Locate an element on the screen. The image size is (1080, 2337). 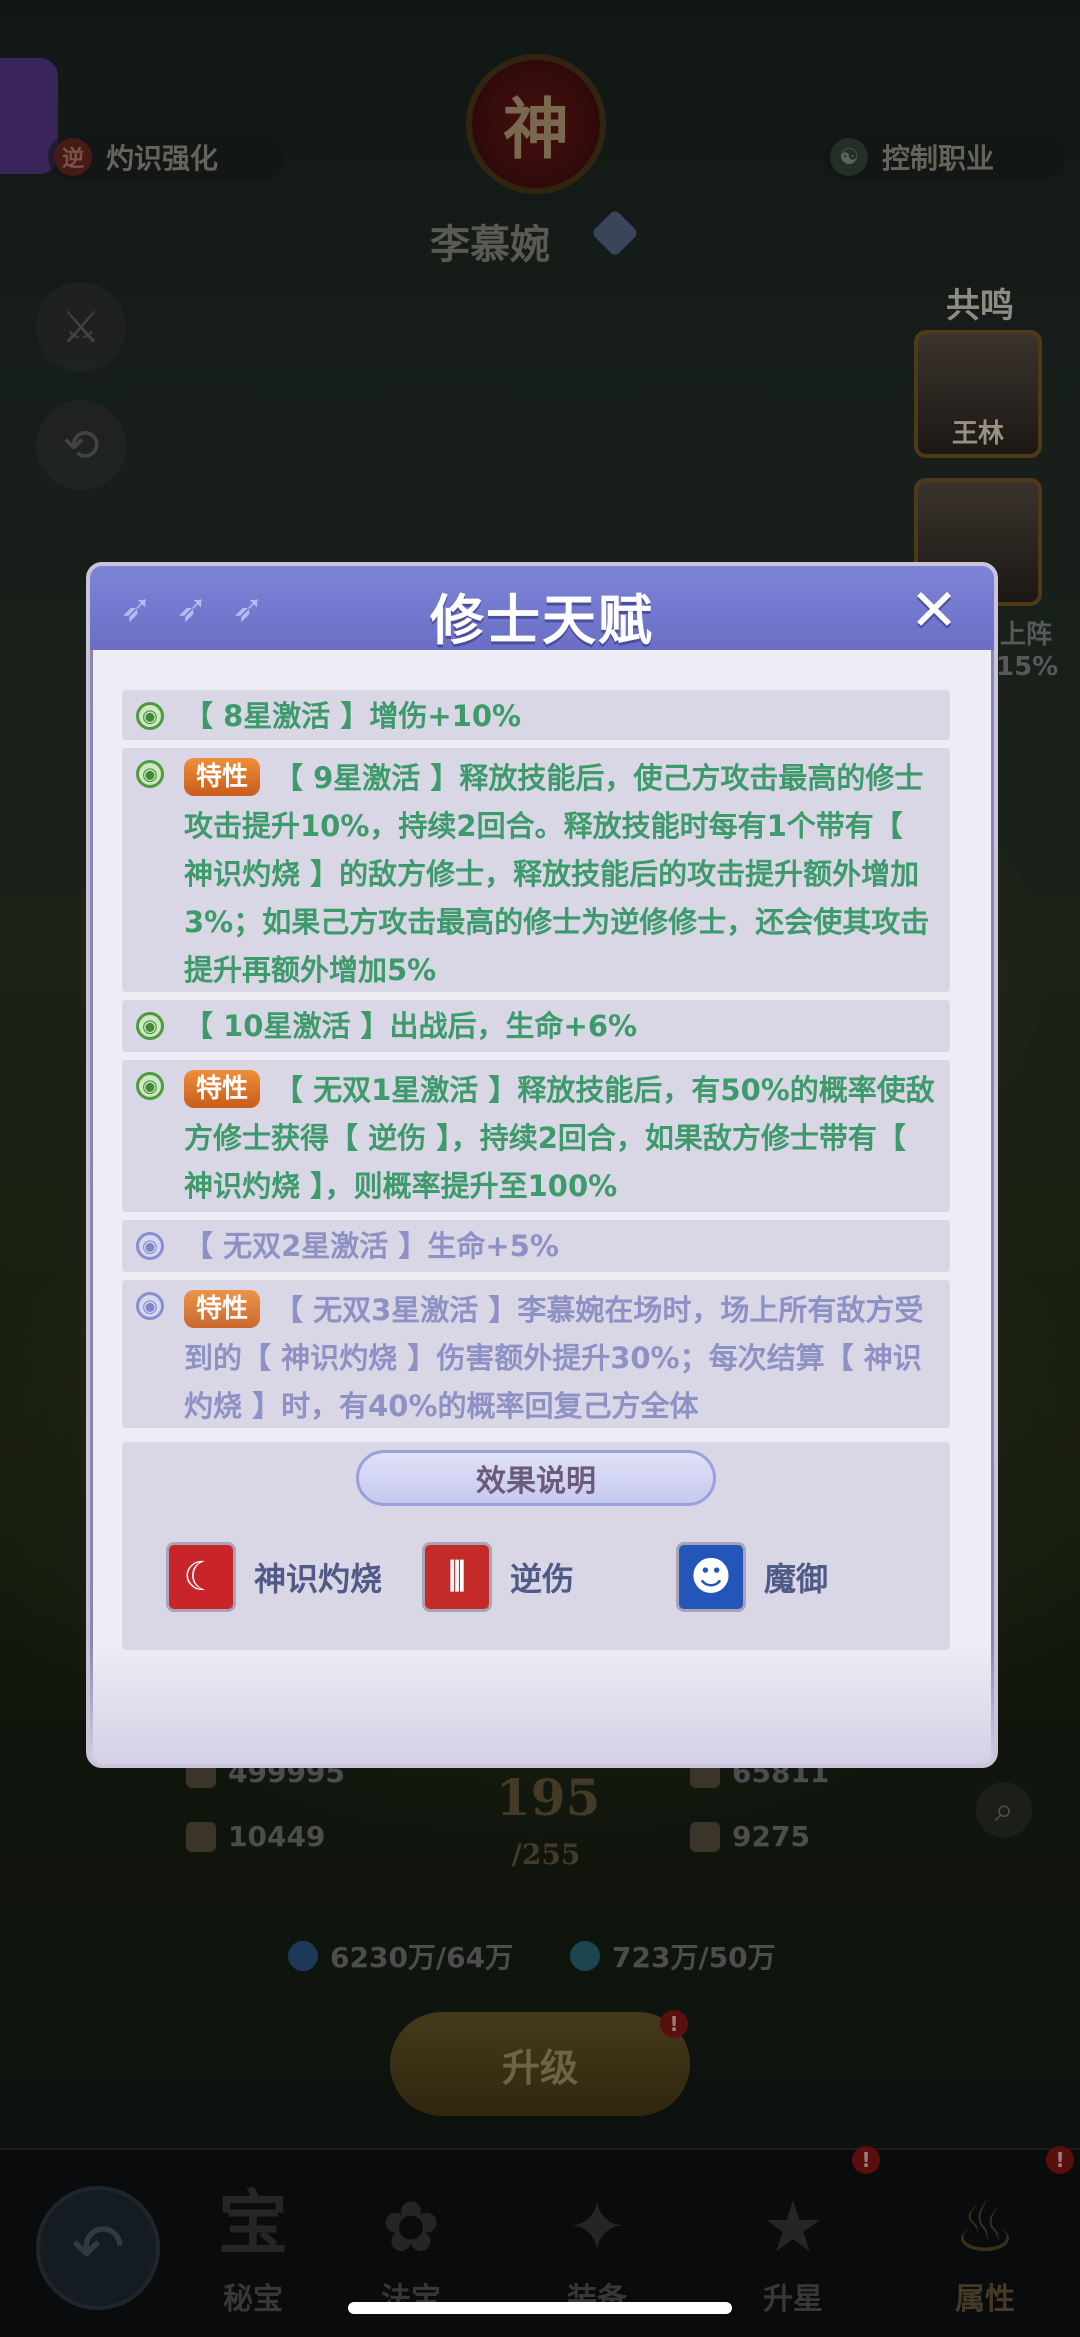
talent-text: 【 无双2星激活 】生命+5% is located at coordinates (371, 1246).